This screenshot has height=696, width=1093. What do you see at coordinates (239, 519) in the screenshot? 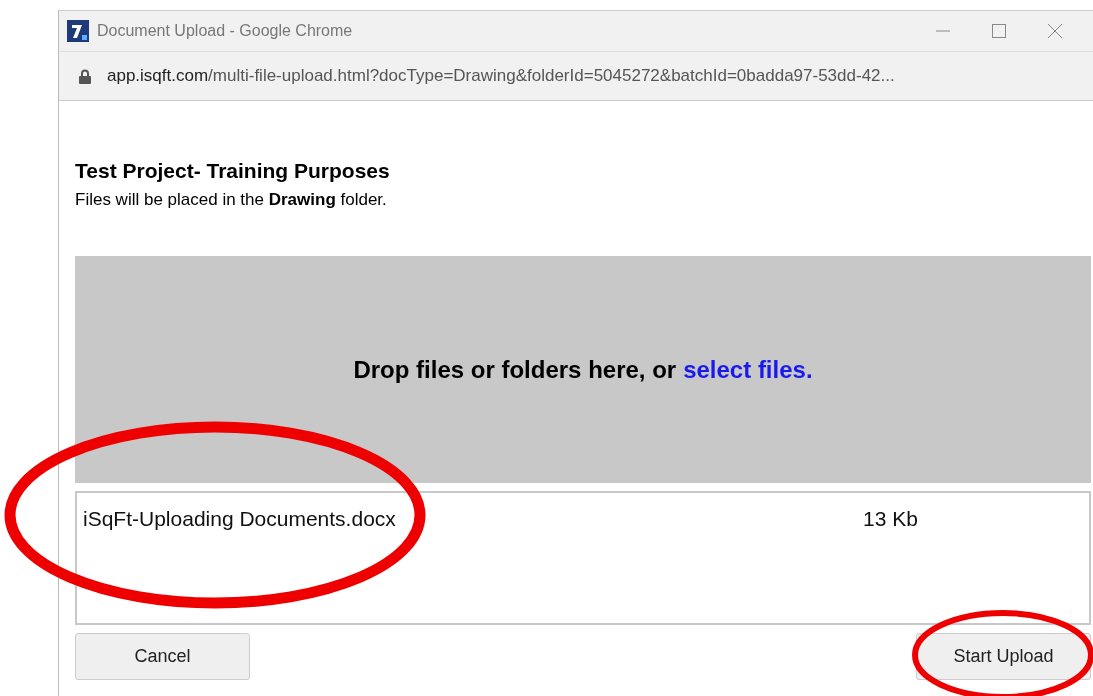
I see `file-name: iSqFt-Uploading Documents.docx` at bounding box center [239, 519].